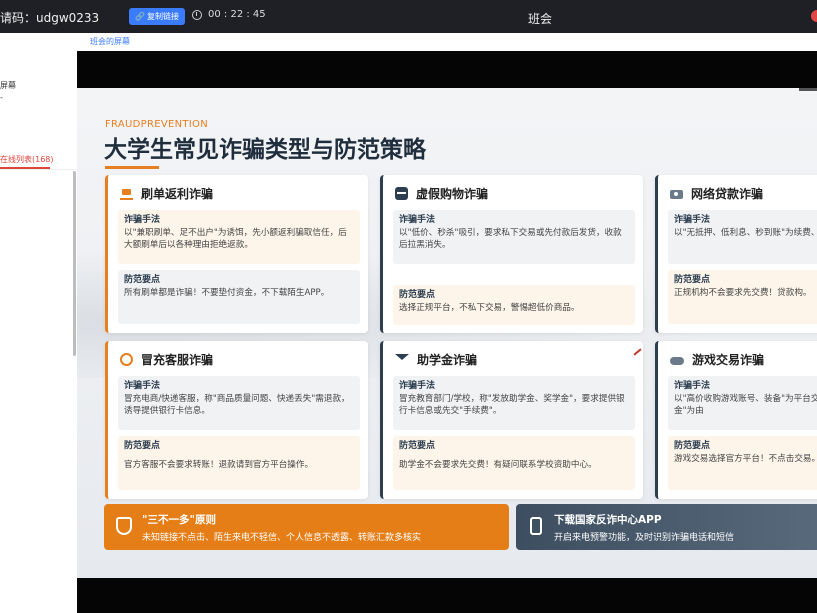  What do you see at coordinates (745, 233) in the screenshot?
I see `method-text: 以"无抵押、低利息、秒到账"为续费、保证金"。` at bounding box center [745, 233].